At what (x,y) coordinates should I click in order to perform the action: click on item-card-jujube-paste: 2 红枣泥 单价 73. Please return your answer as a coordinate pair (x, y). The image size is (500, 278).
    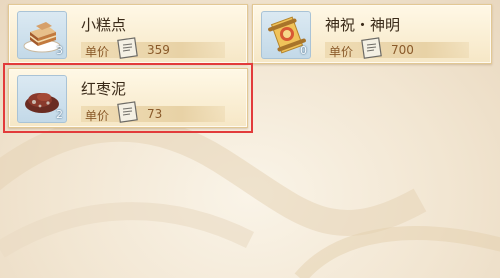
    Looking at the image, I should click on (128, 98).